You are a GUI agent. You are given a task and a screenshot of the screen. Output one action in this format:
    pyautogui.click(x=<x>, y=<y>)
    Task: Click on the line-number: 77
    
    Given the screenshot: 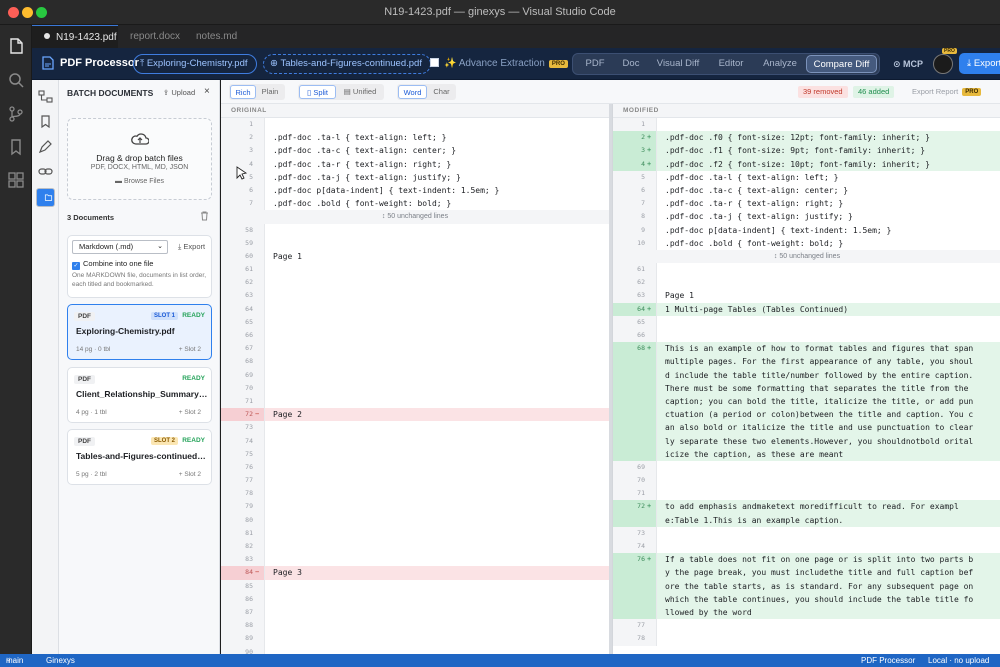 What is the action you would take?
    pyautogui.click(x=243, y=481)
    